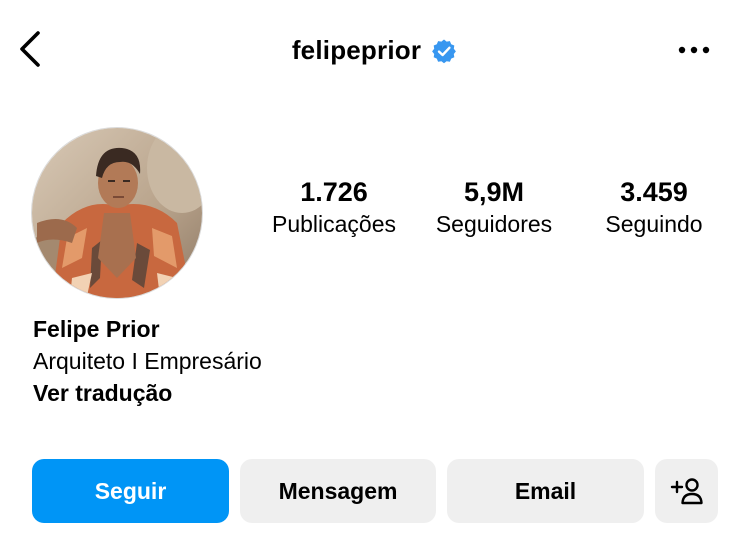  What do you see at coordinates (96, 329) in the screenshot?
I see `profile-name: Felipe Prior` at bounding box center [96, 329].